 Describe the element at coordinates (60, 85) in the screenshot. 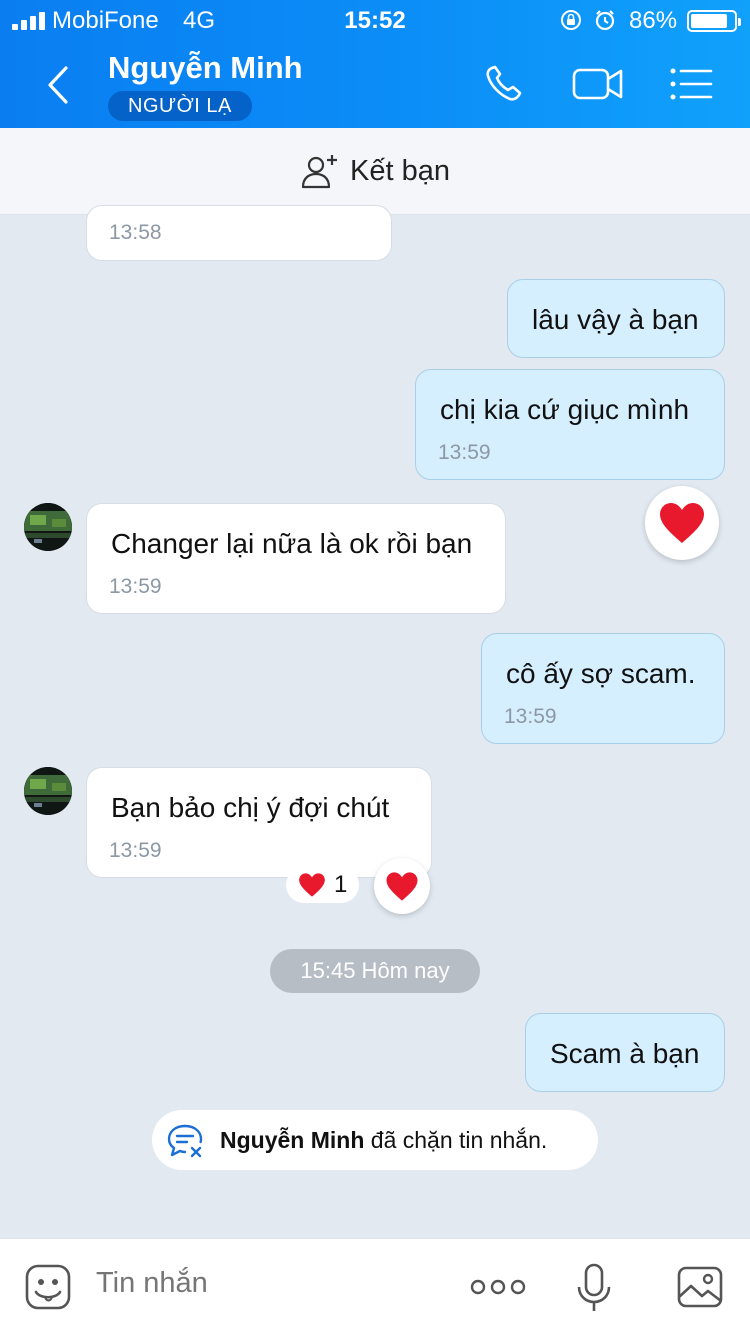

I see `back-arrow-icon` at that location.